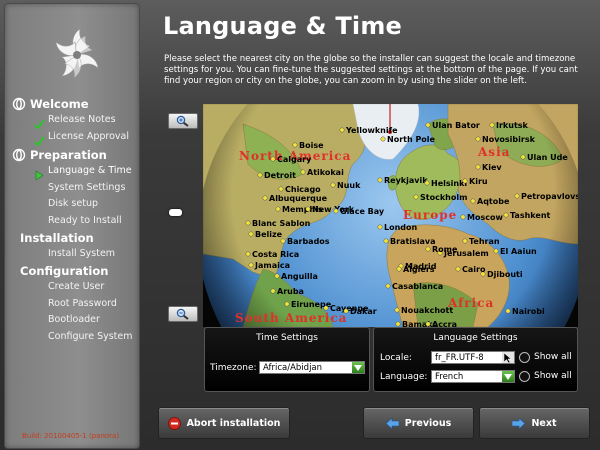 The height and width of the screenshot is (450, 600). I want to click on city-label: Moscow, so click(485, 217).